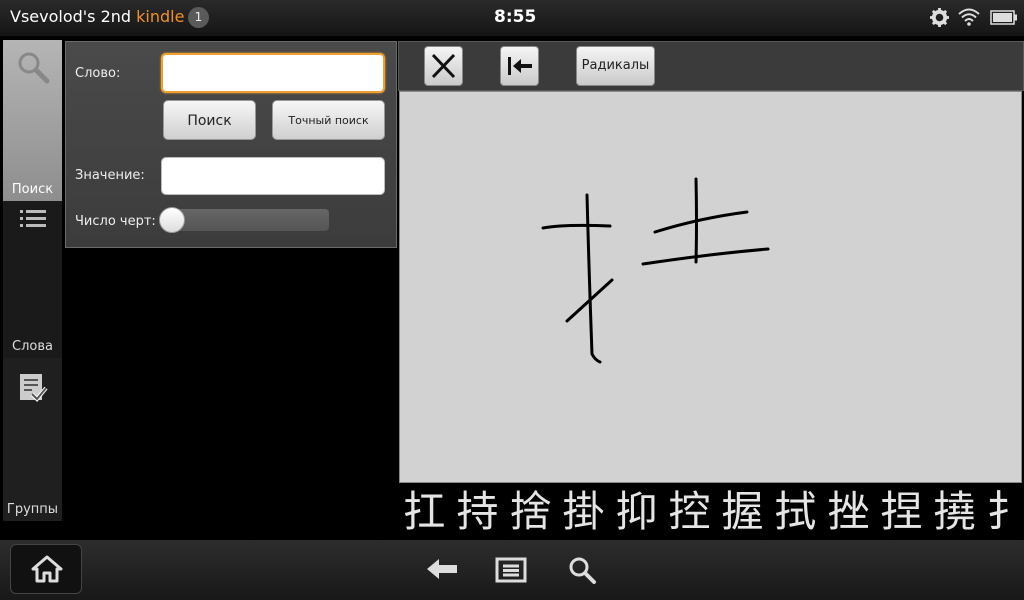 This screenshot has width=1024, height=600. What do you see at coordinates (198, 17) in the screenshot?
I see `notification-badge: 1` at bounding box center [198, 17].